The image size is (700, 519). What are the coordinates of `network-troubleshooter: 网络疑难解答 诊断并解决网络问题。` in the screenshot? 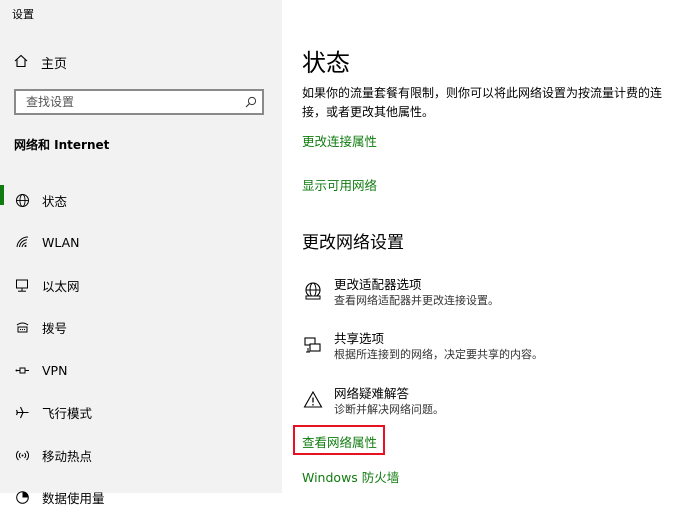 It's located at (373, 402).